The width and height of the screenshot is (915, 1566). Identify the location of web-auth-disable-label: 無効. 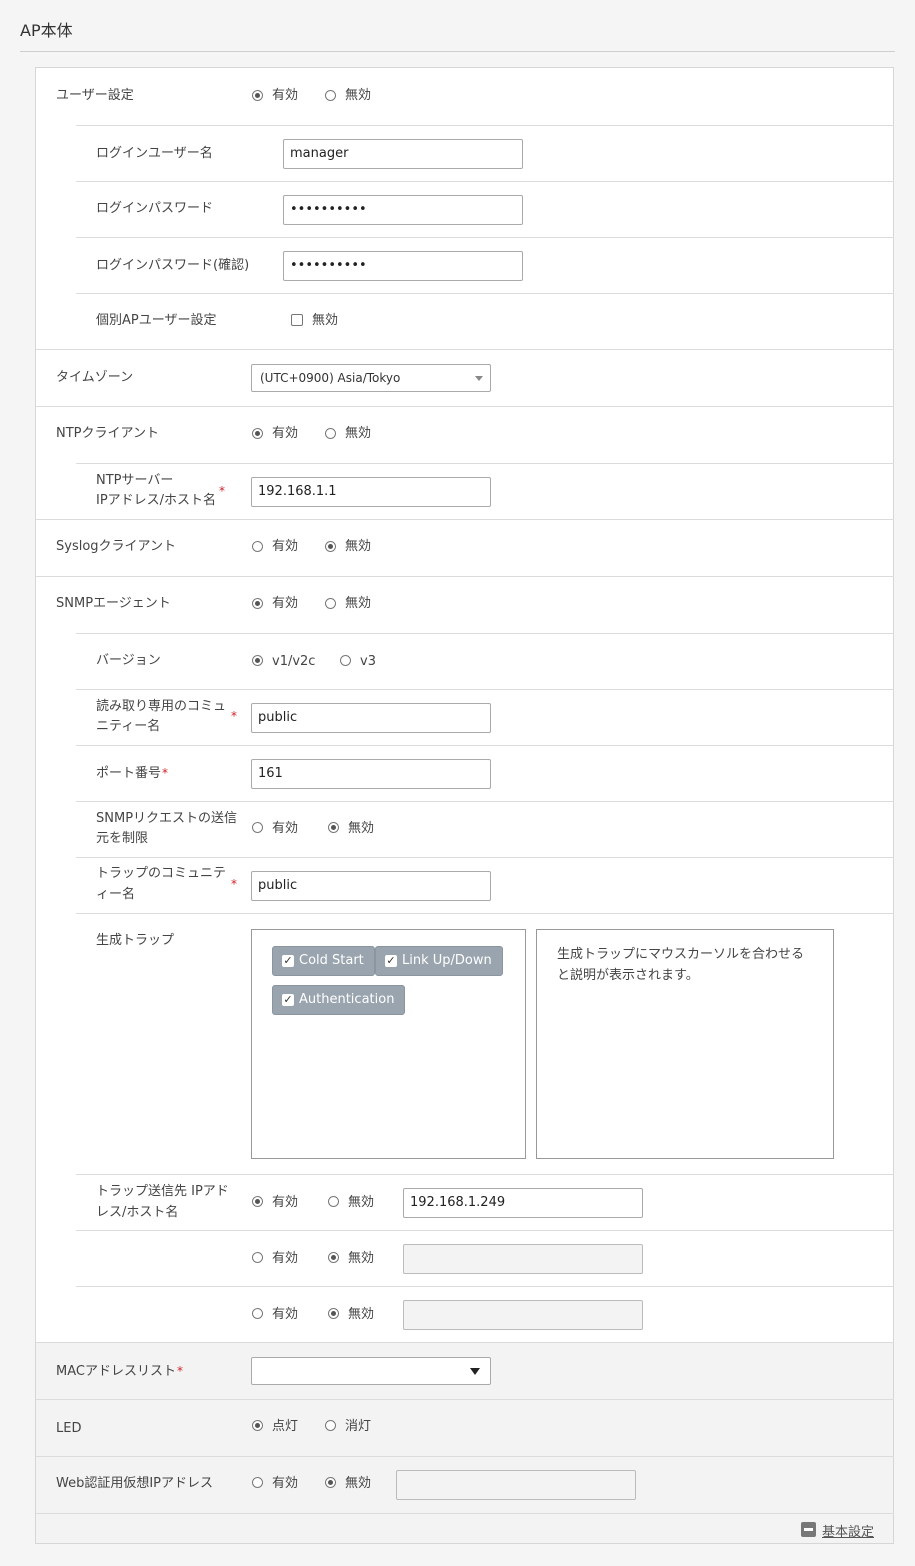
(358, 1484).